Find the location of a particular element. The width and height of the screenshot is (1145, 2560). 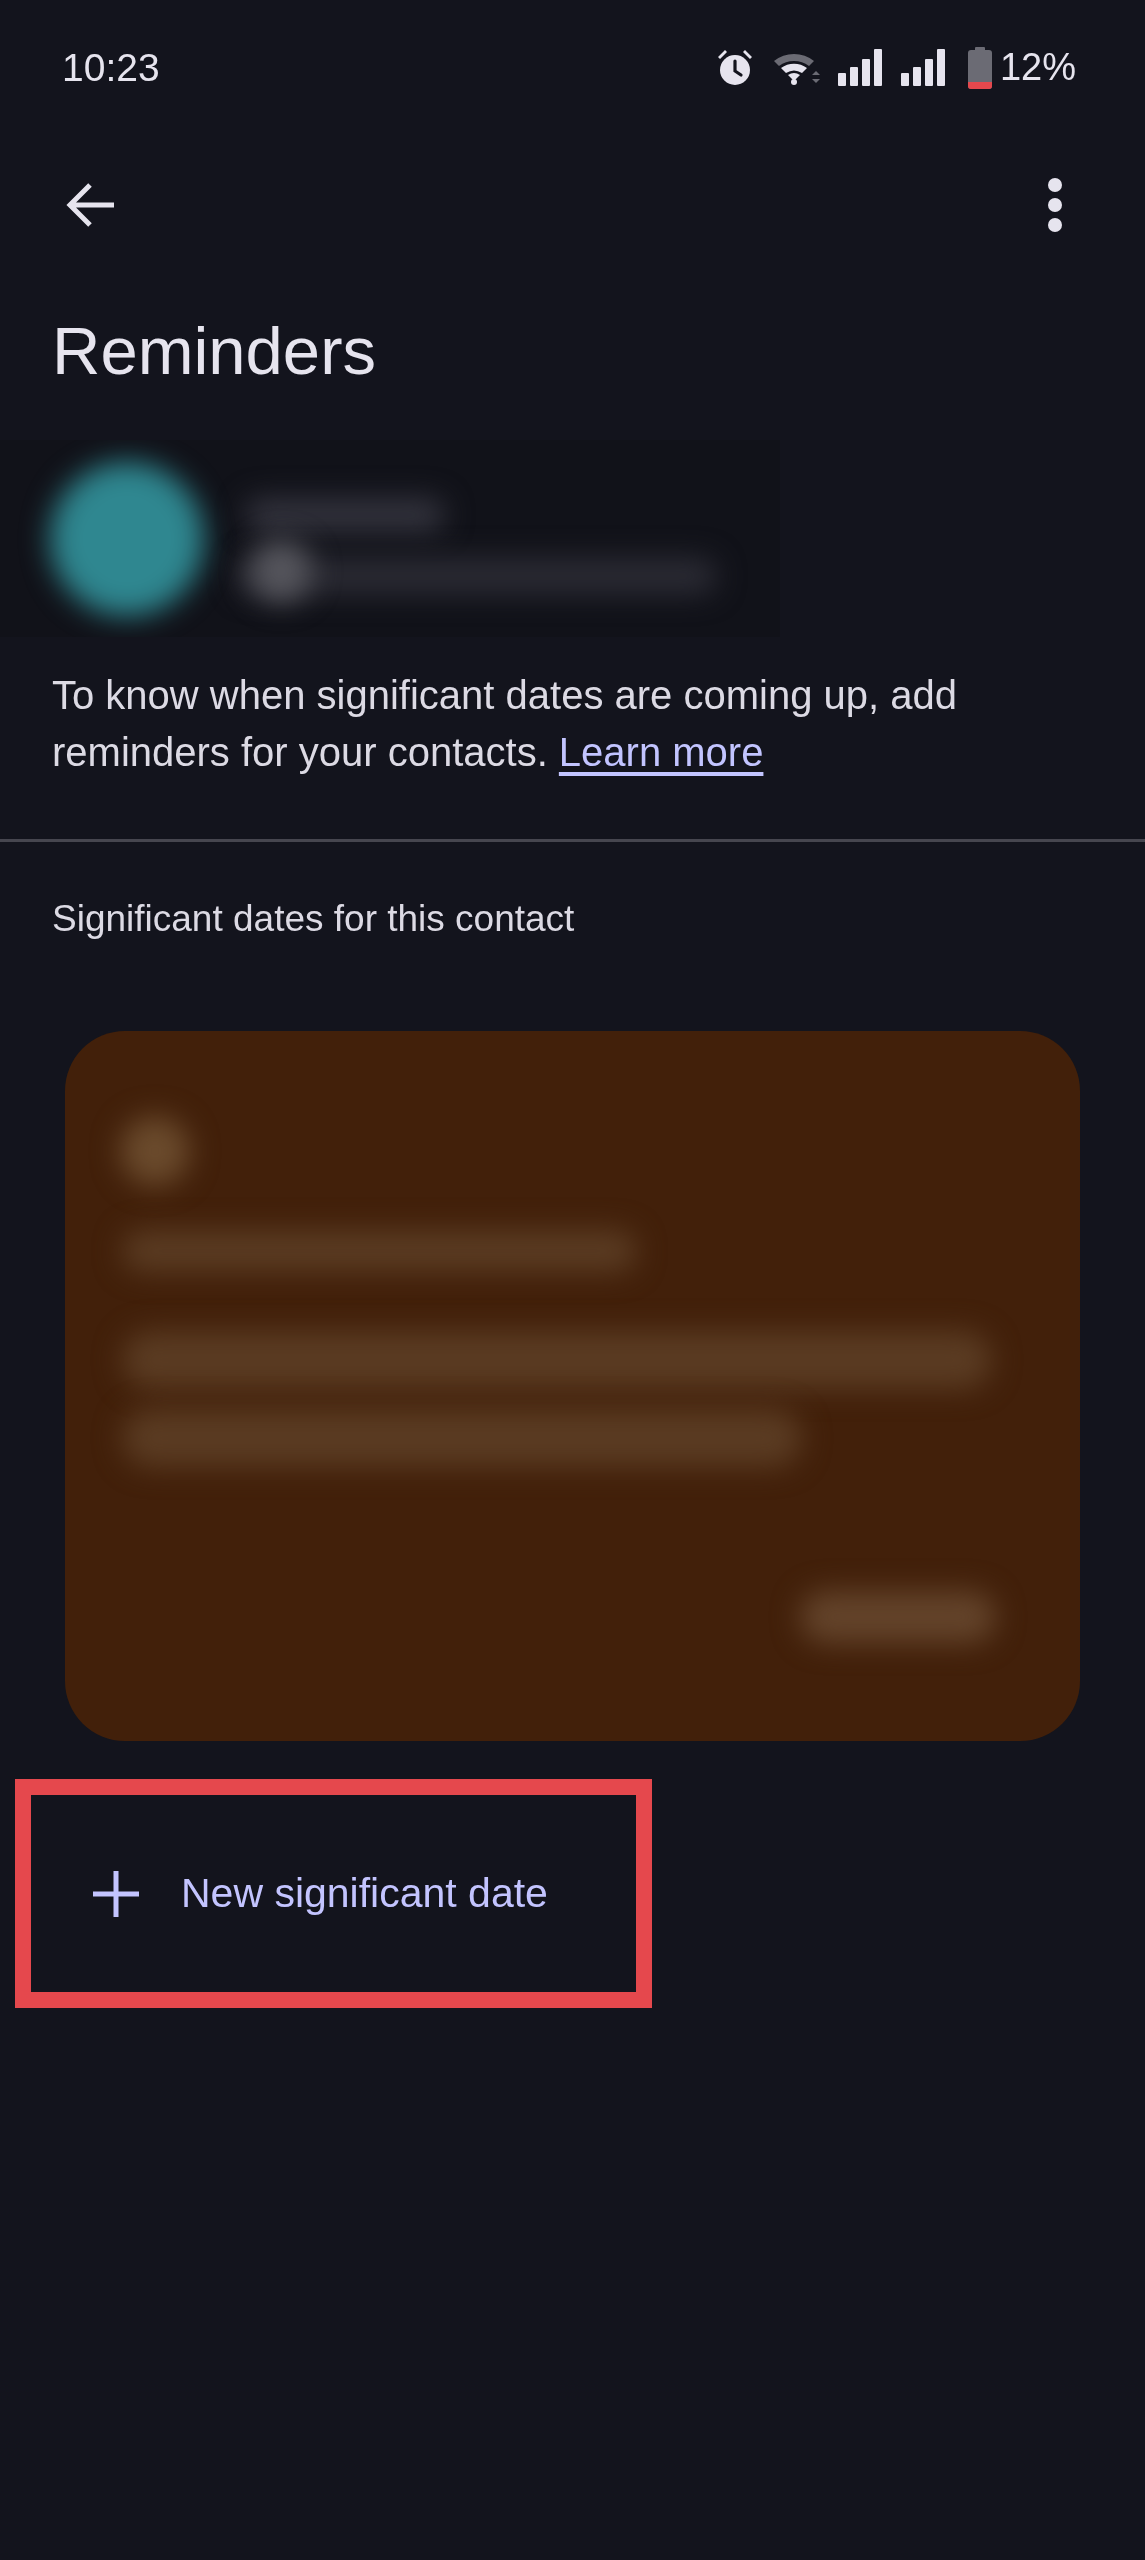

new-significant-date-button: New significant date is located at coordinates (333, 1893).